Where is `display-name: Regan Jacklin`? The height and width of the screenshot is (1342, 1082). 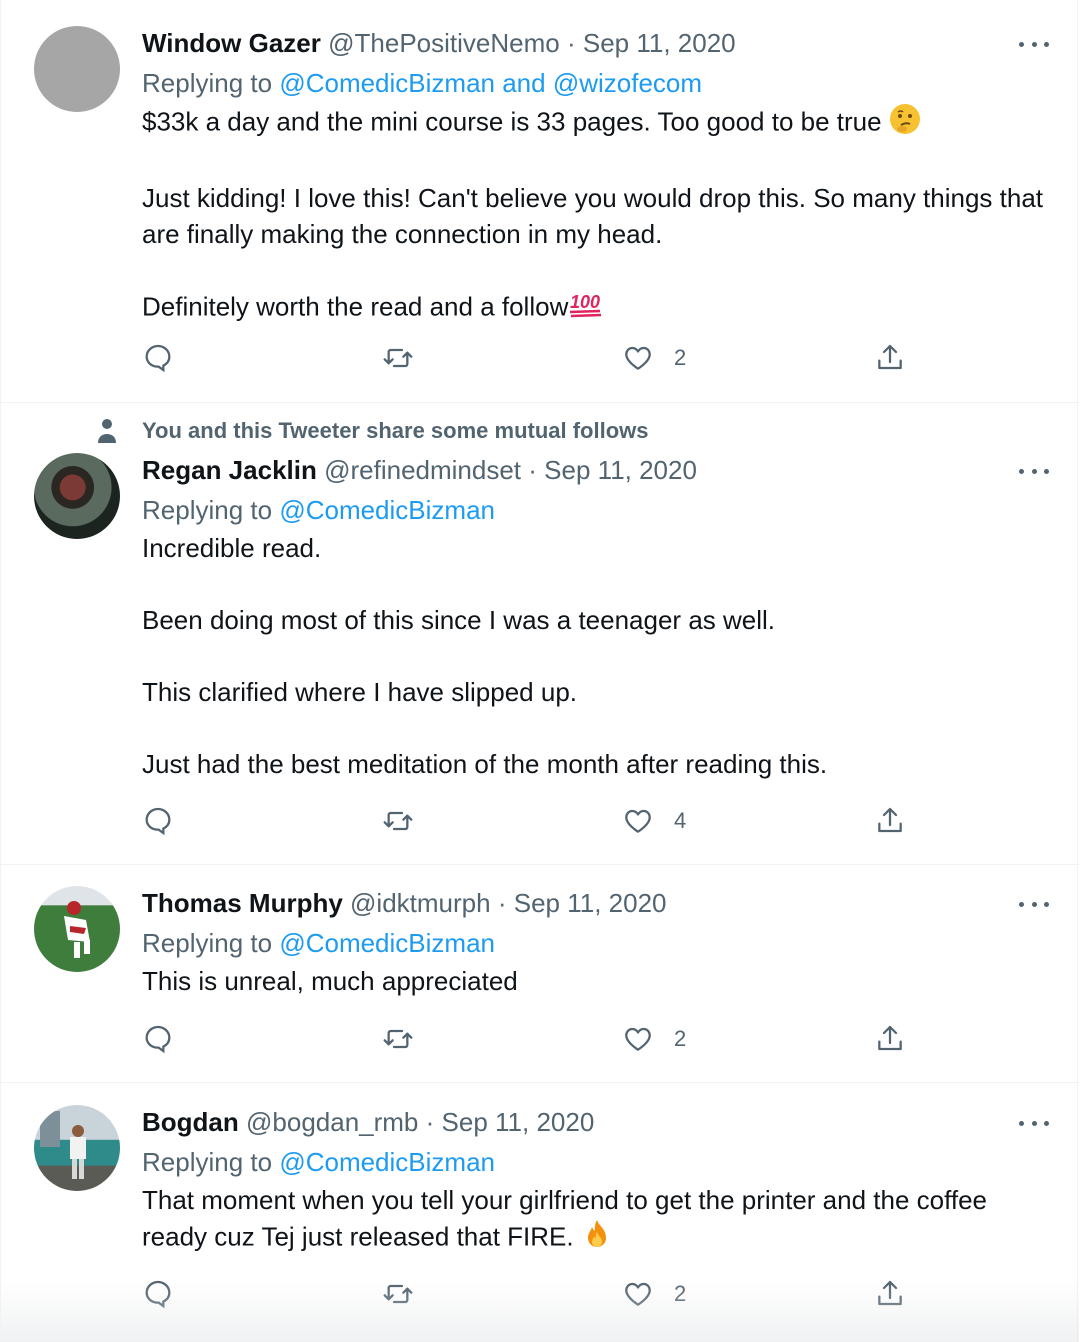
display-name: Regan Jacklin is located at coordinates (229, 470).